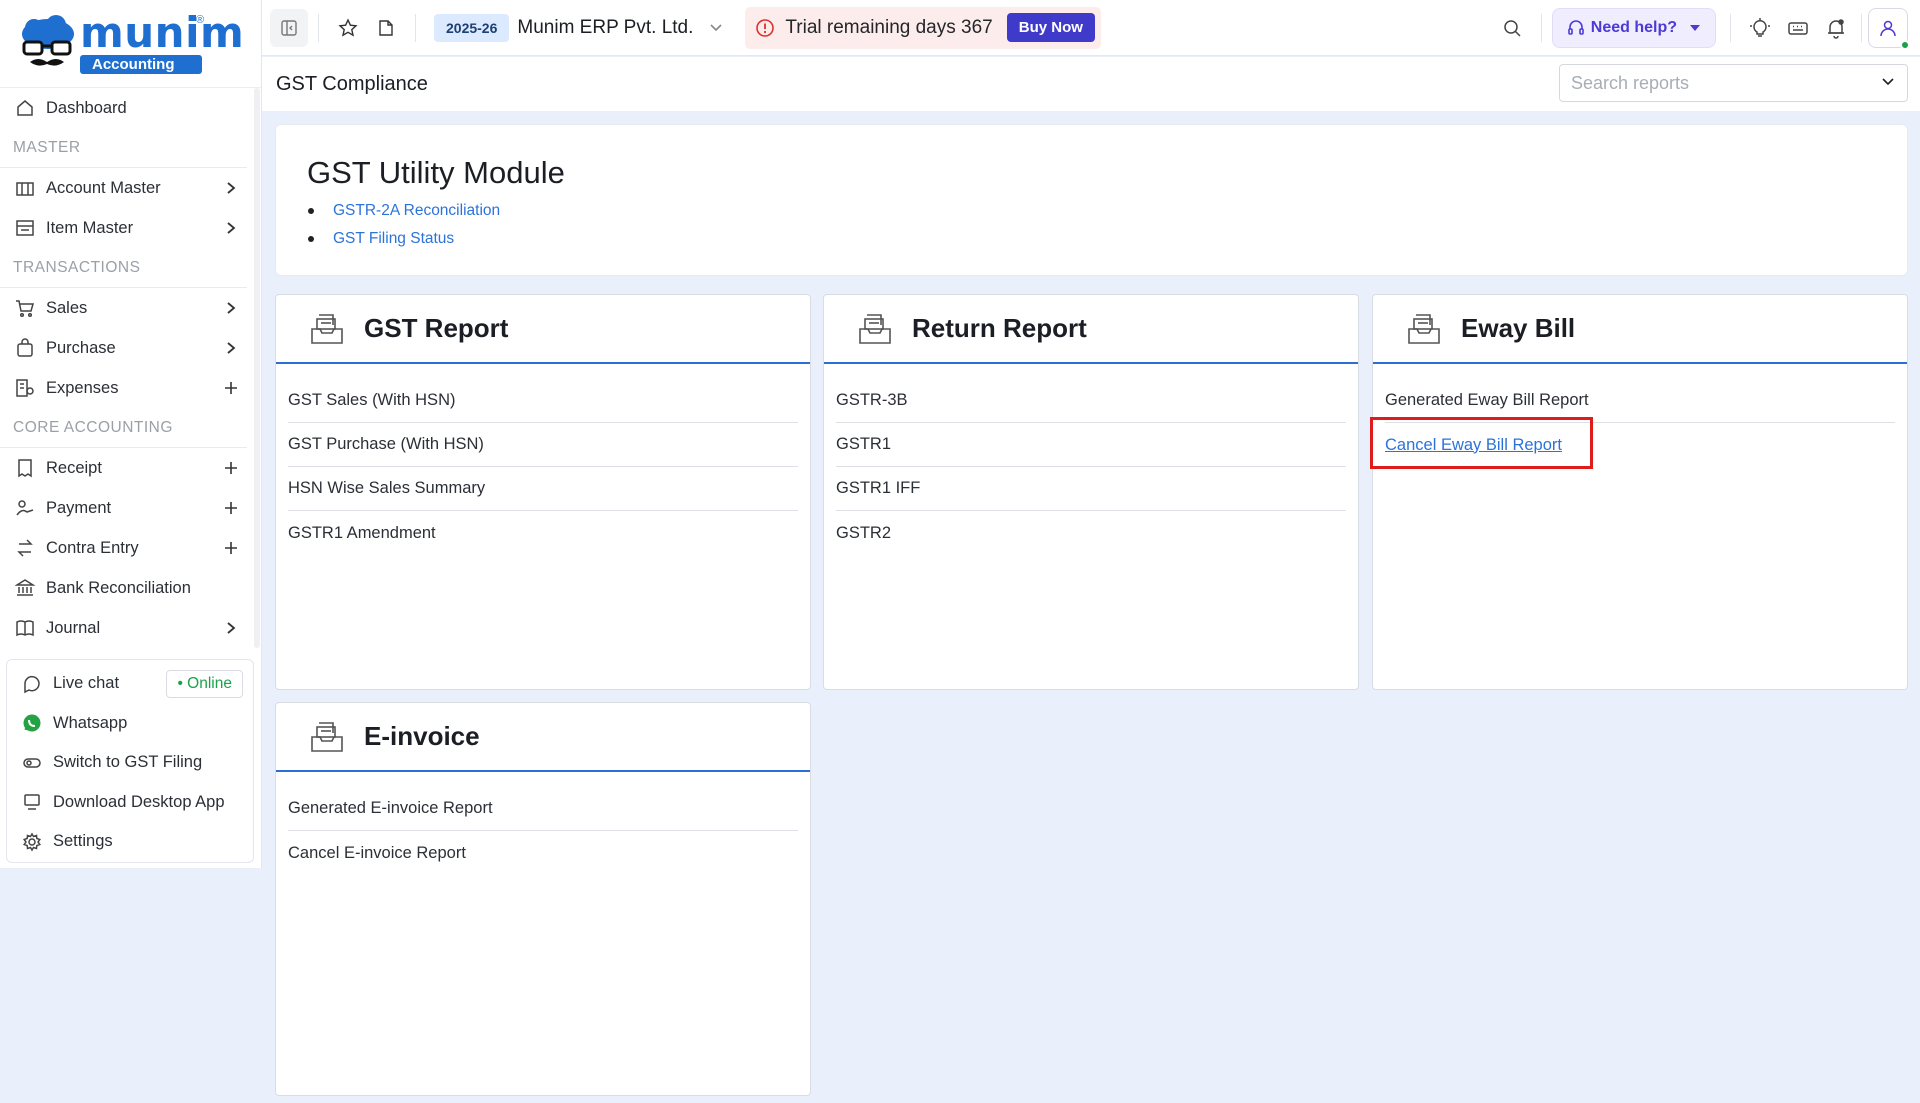 Image resolution: width=1920 pixels, height=1103 pixels. Describe the element at coordinates (141, 64) in the screenshot. I see `brand-sub: Accounting` at that location.